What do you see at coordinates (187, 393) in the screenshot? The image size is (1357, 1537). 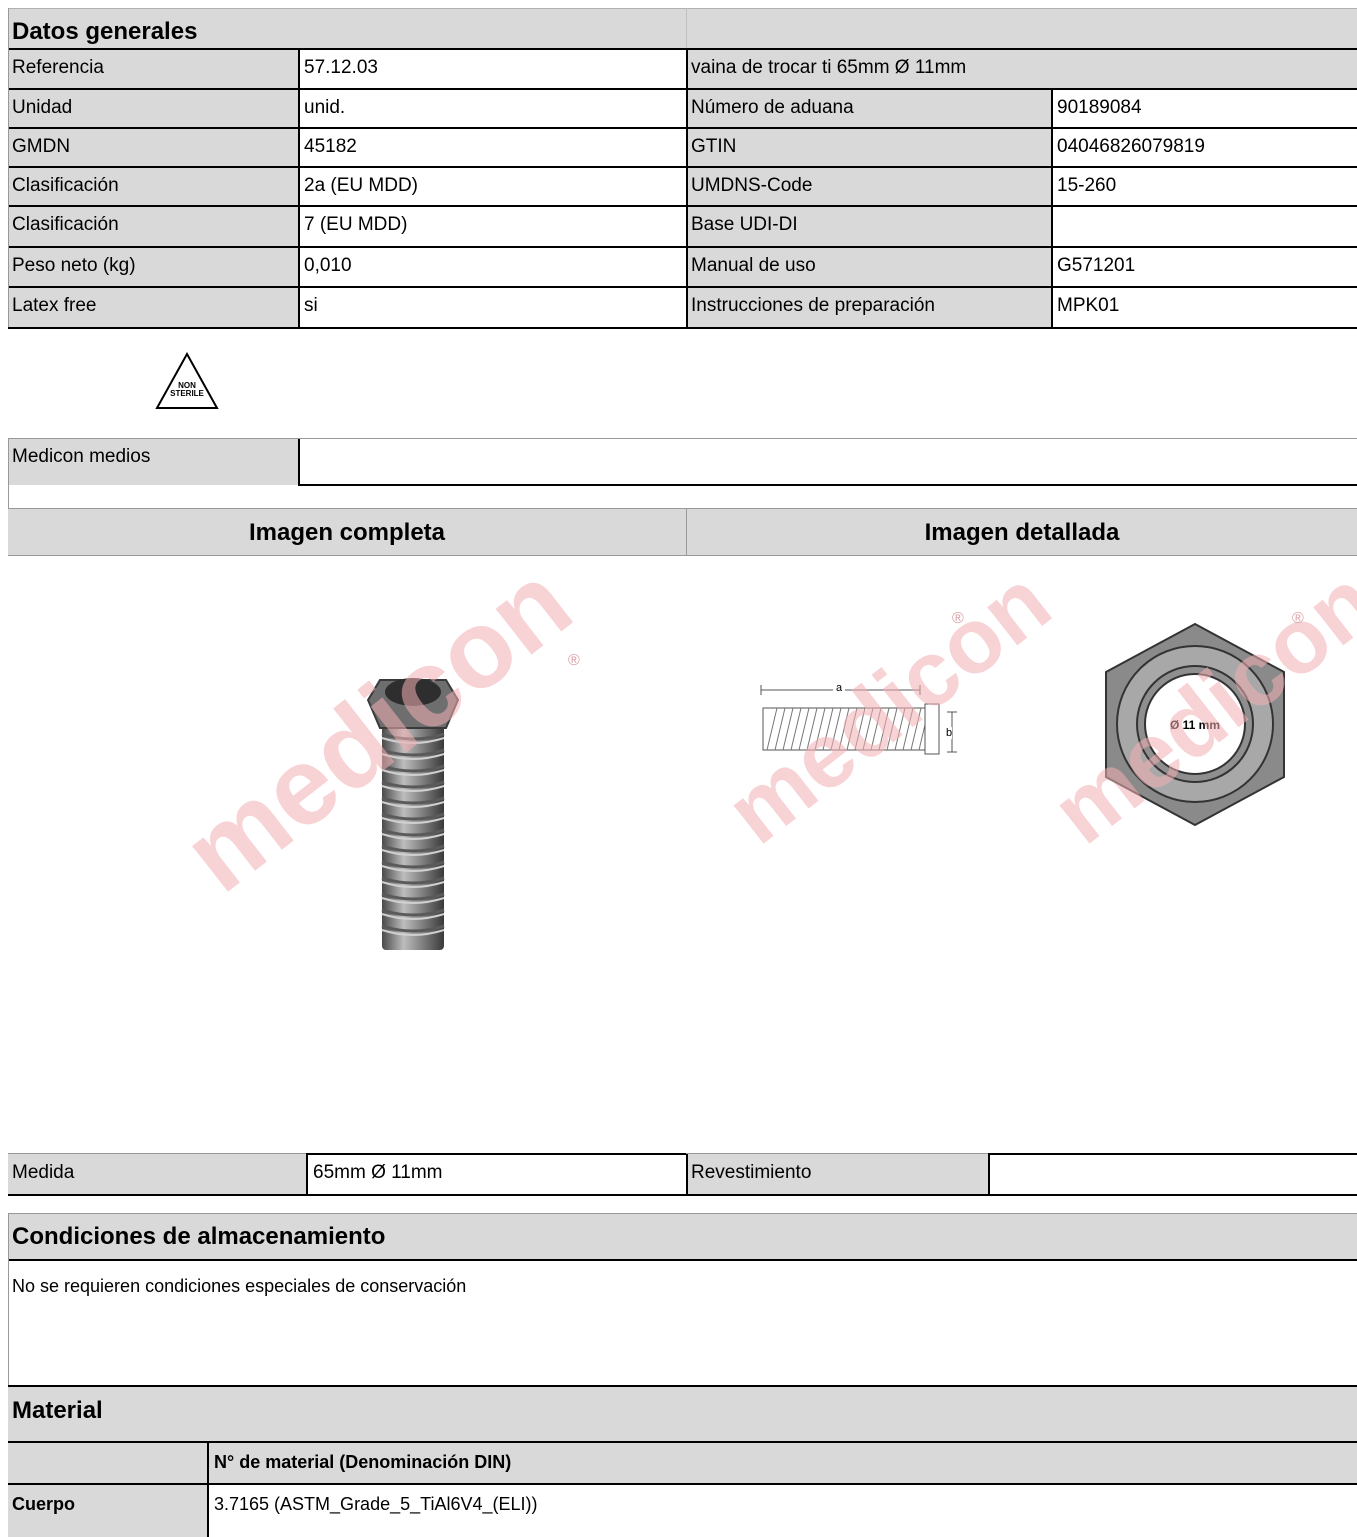 I see `sterile-label: STERILE` at bounding box center [187, 393].